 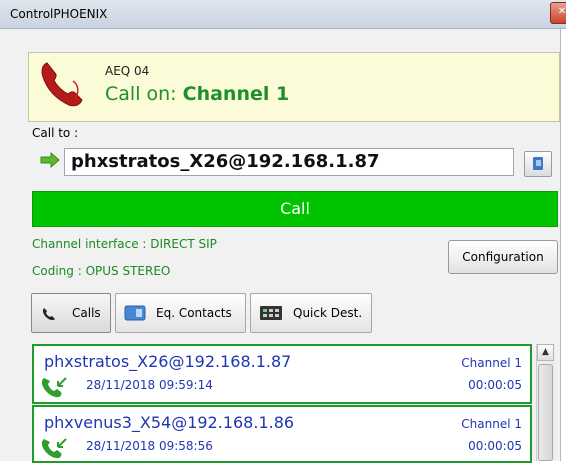 What do you see at coordinates (168, 361) in the screenshot?
I see `call-address: phxstratos_X26@192.168.1.87` at bounding box center [168, 361].